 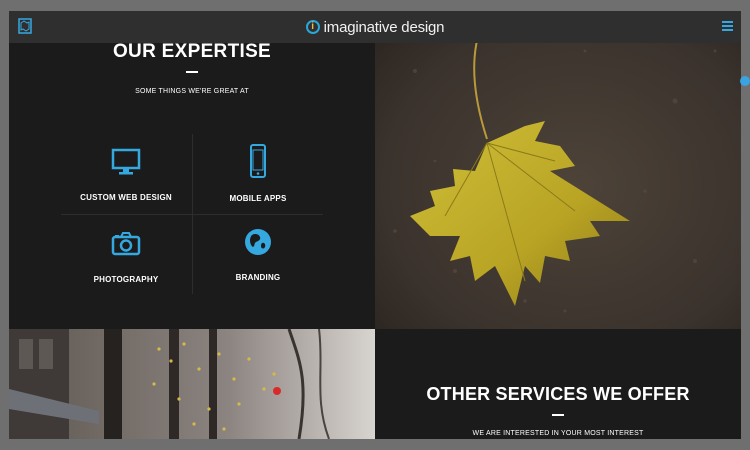 What do you see at coordinates (126, 279) in the screenshot?
I see `service-label: PHOTOGRAPHY` at bounding box center [126, 279].